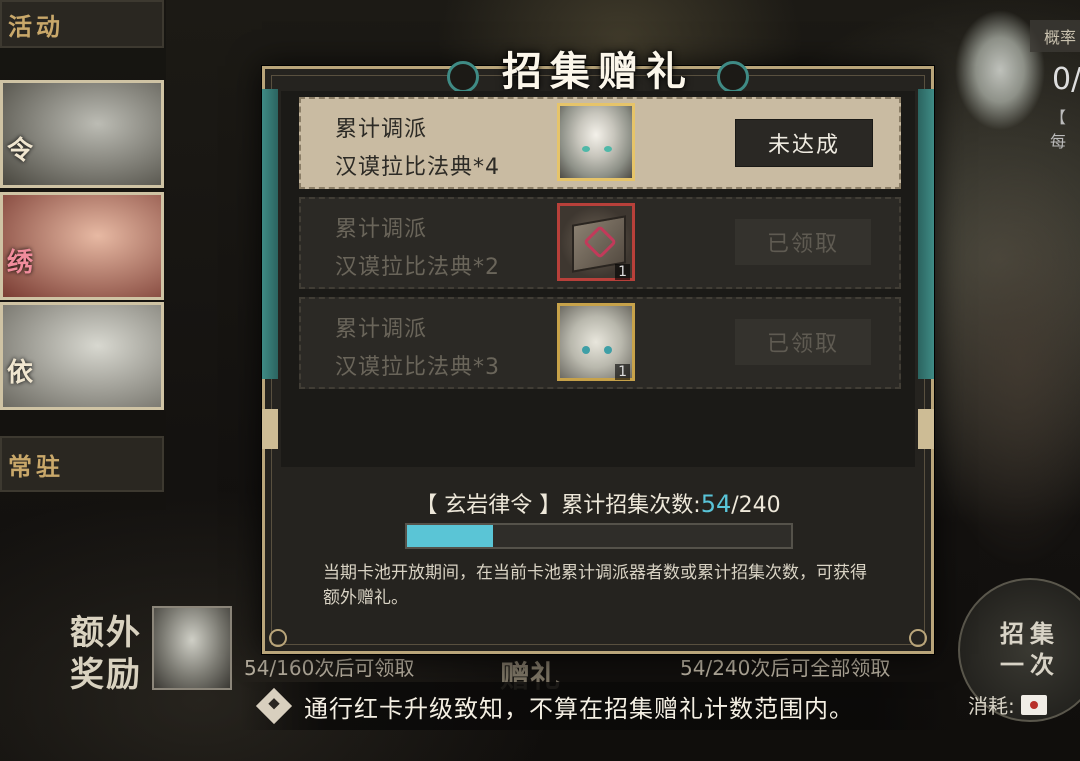 The height and width of the screenshot is (761, 1080). I want to click on modal-edge-right-accent, so click(926, 429).